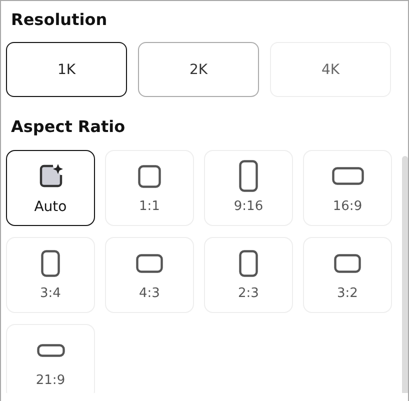 The width and height of the screenshot is (409, 401). Describe the element at coordinates (149, 275) in the screenshot. I see `aspect-ratio-option: 4:3` at that location.